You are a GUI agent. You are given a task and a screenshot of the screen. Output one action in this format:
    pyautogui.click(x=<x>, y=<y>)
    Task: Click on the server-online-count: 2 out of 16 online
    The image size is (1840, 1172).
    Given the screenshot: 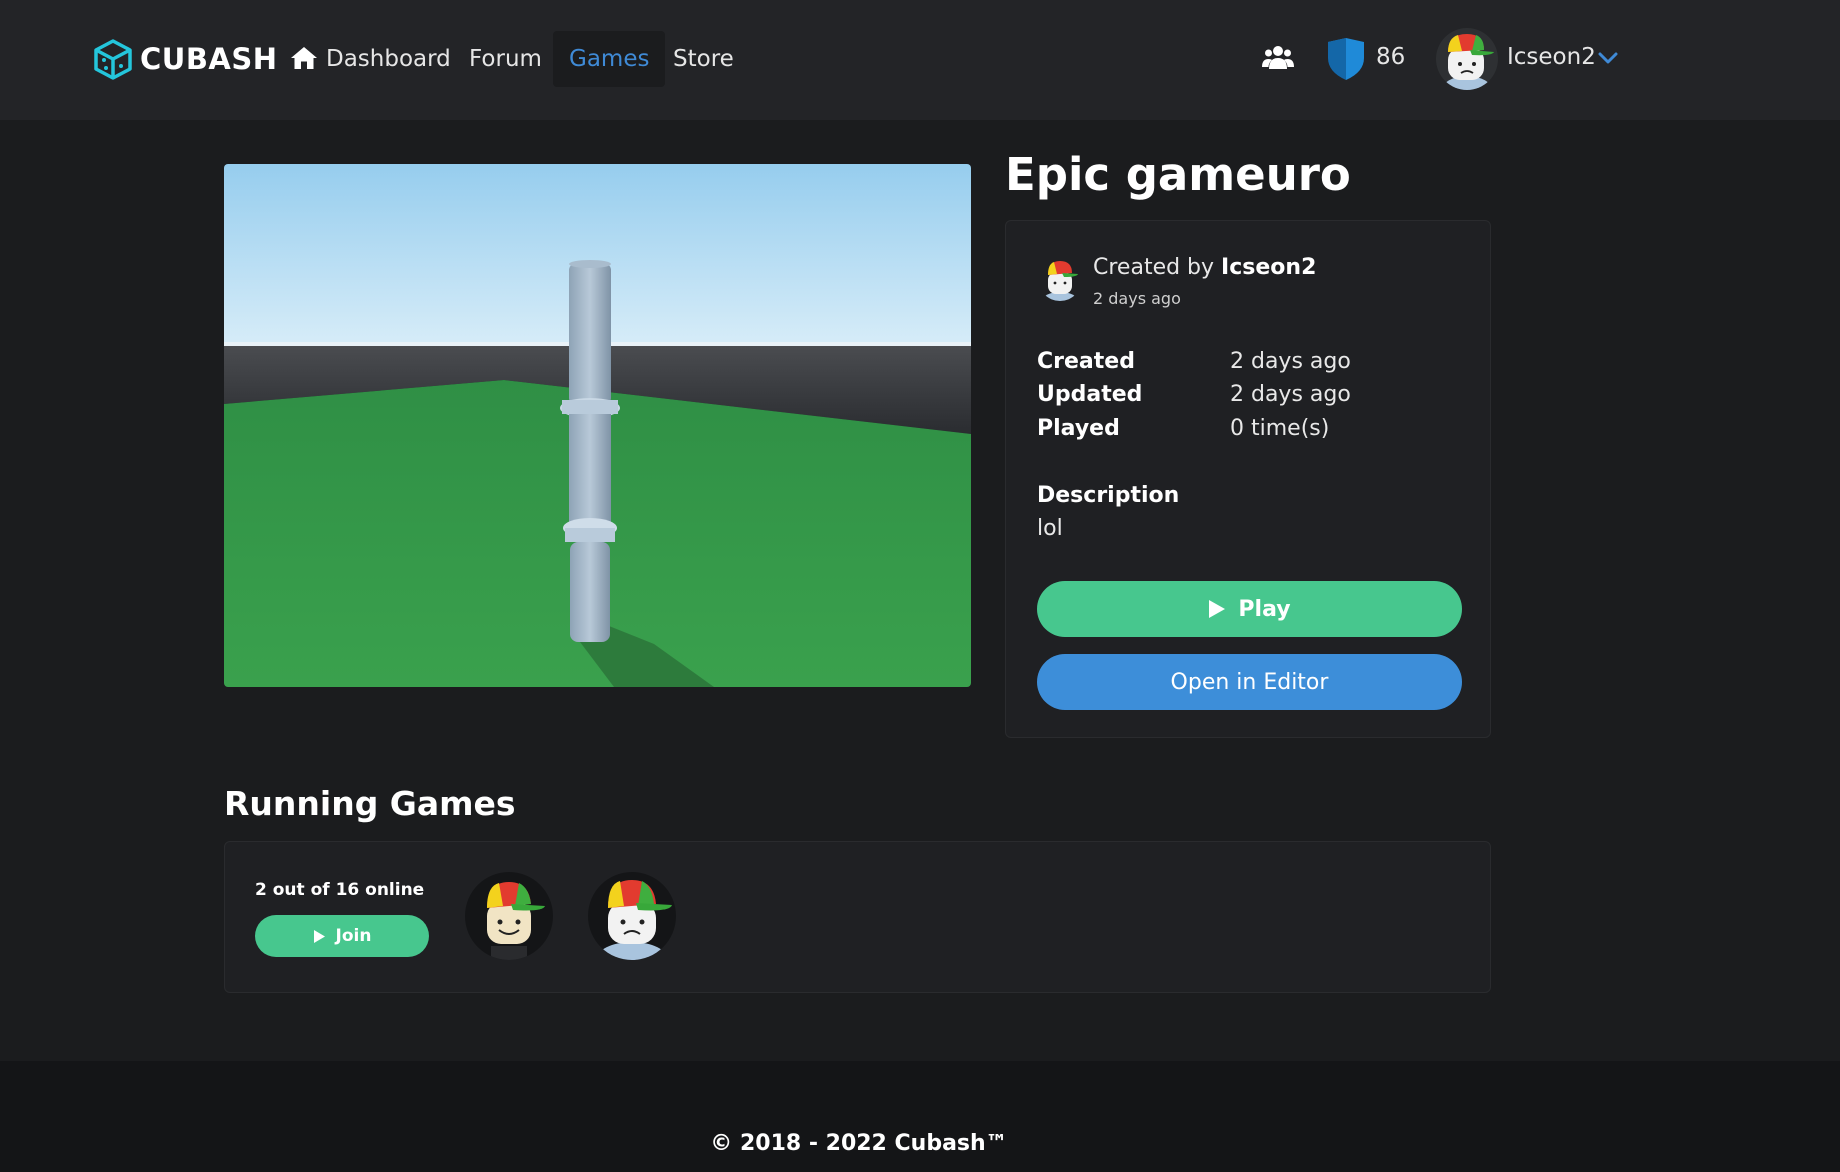 What is the action you would take?
    pyautogui.click(x=340, y=890)
    